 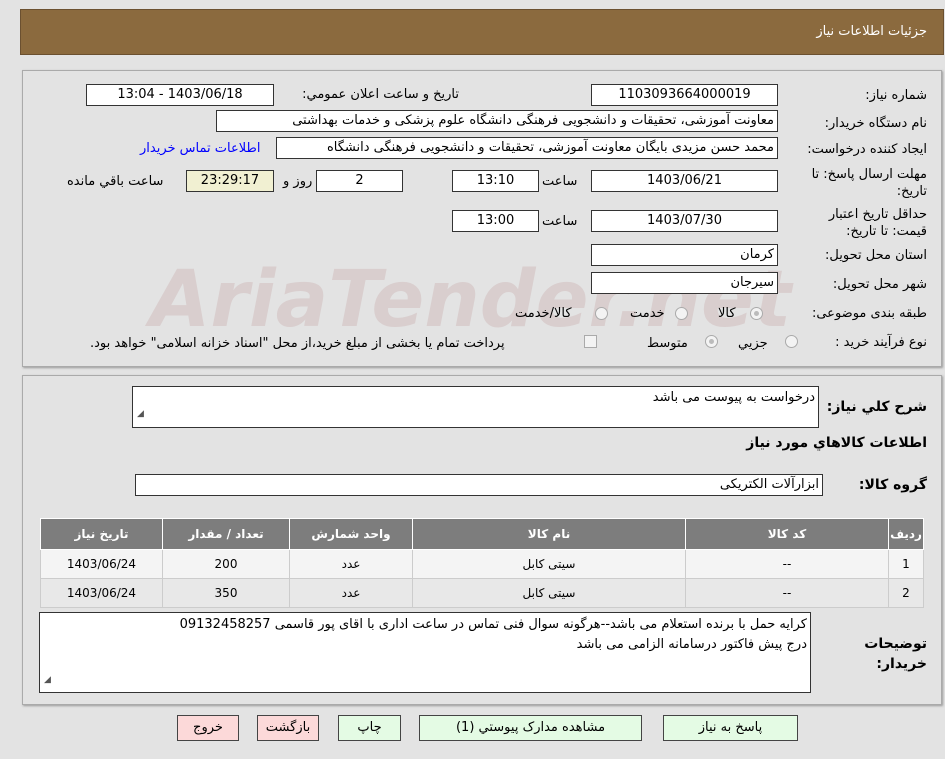 I want to click on col-date: تاریخ نیاز, so click(x=101, y=534).